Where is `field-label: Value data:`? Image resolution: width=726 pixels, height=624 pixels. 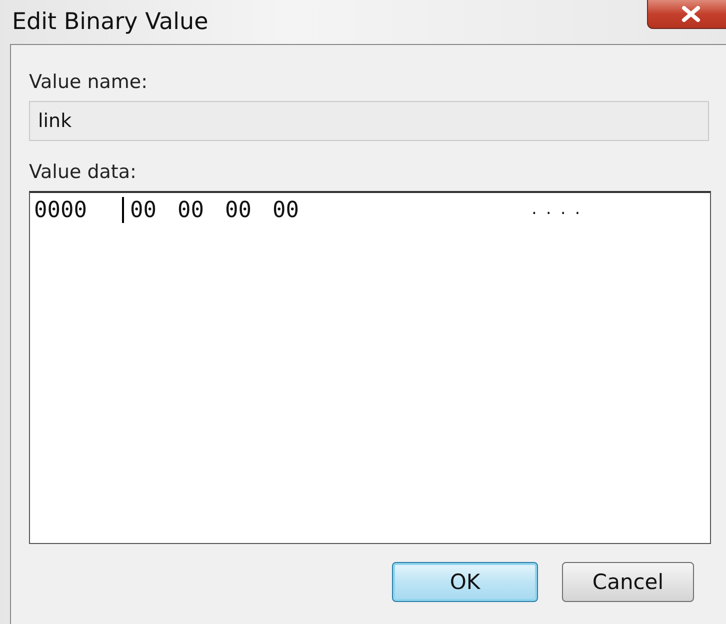 field-label: Value data: is located at coordinates (83, 172).